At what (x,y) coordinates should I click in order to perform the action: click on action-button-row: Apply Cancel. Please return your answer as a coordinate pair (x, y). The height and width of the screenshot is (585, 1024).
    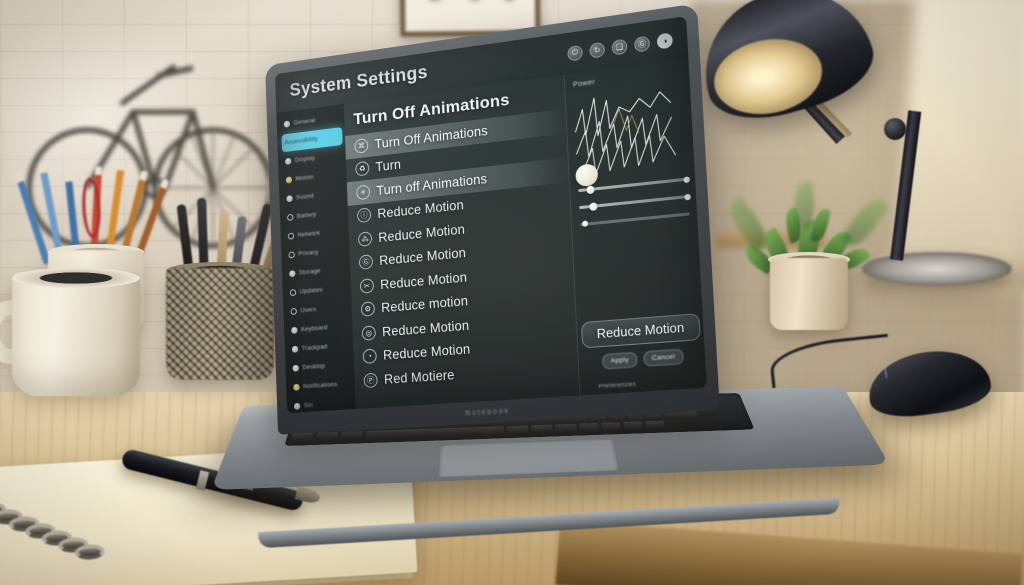
    Looking at the image, I should click on (644, 358).